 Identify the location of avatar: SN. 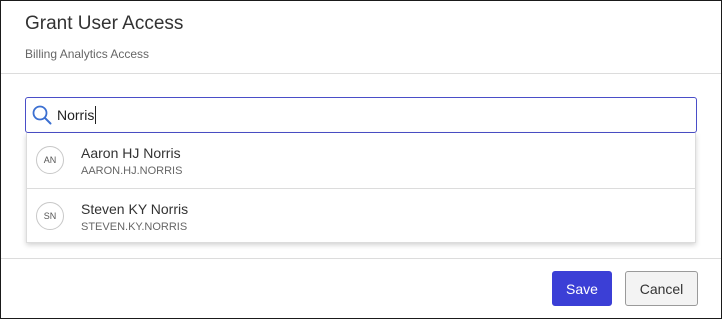
(50, 216).